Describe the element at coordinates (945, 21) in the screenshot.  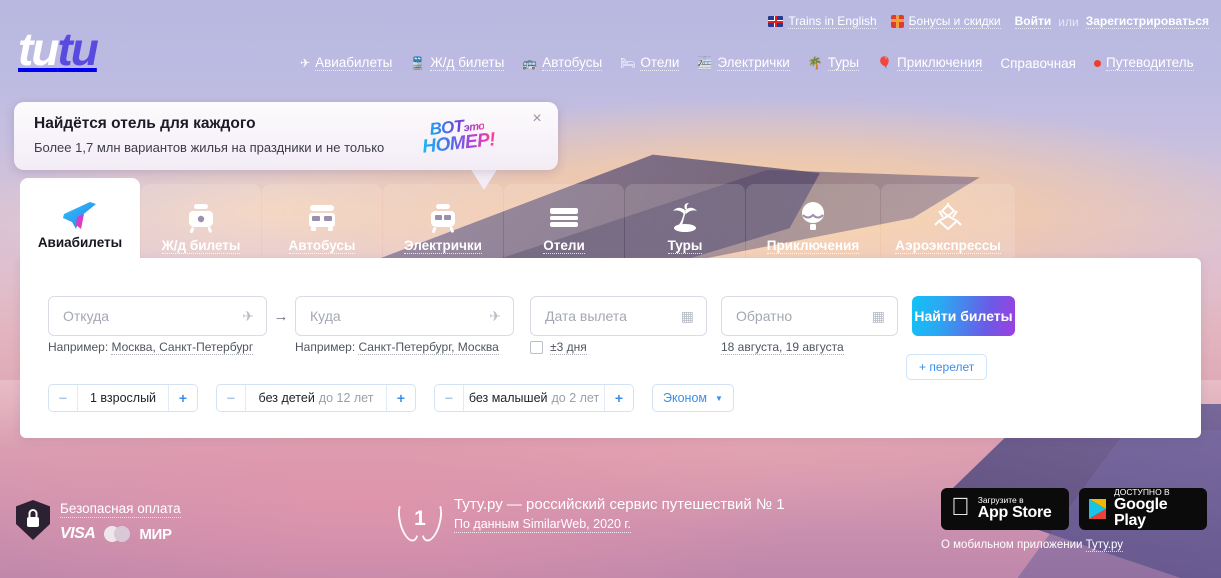
I see `bonuses-link: Бонусы и скидки` at that location.